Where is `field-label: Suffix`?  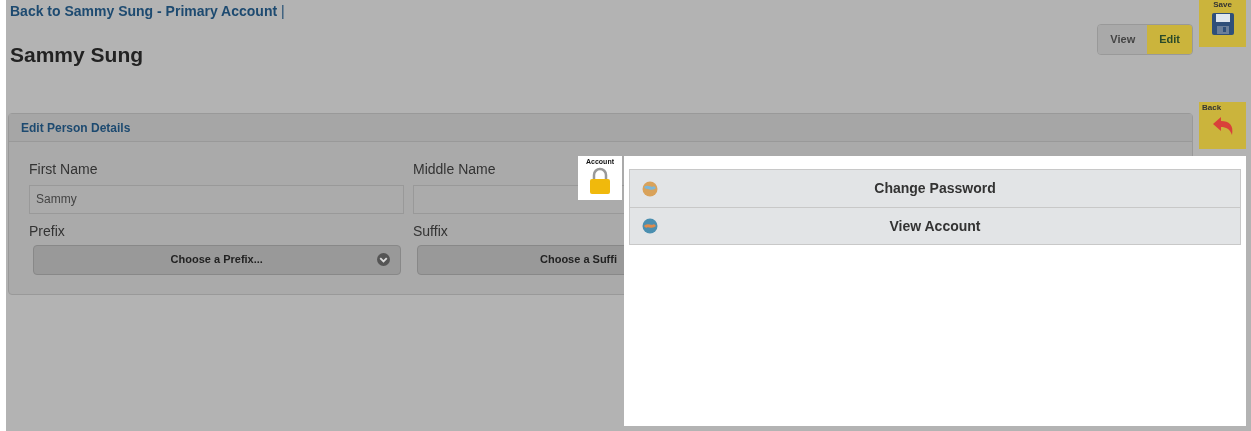
field-label: Suffix is located at coordinates (430, 231).